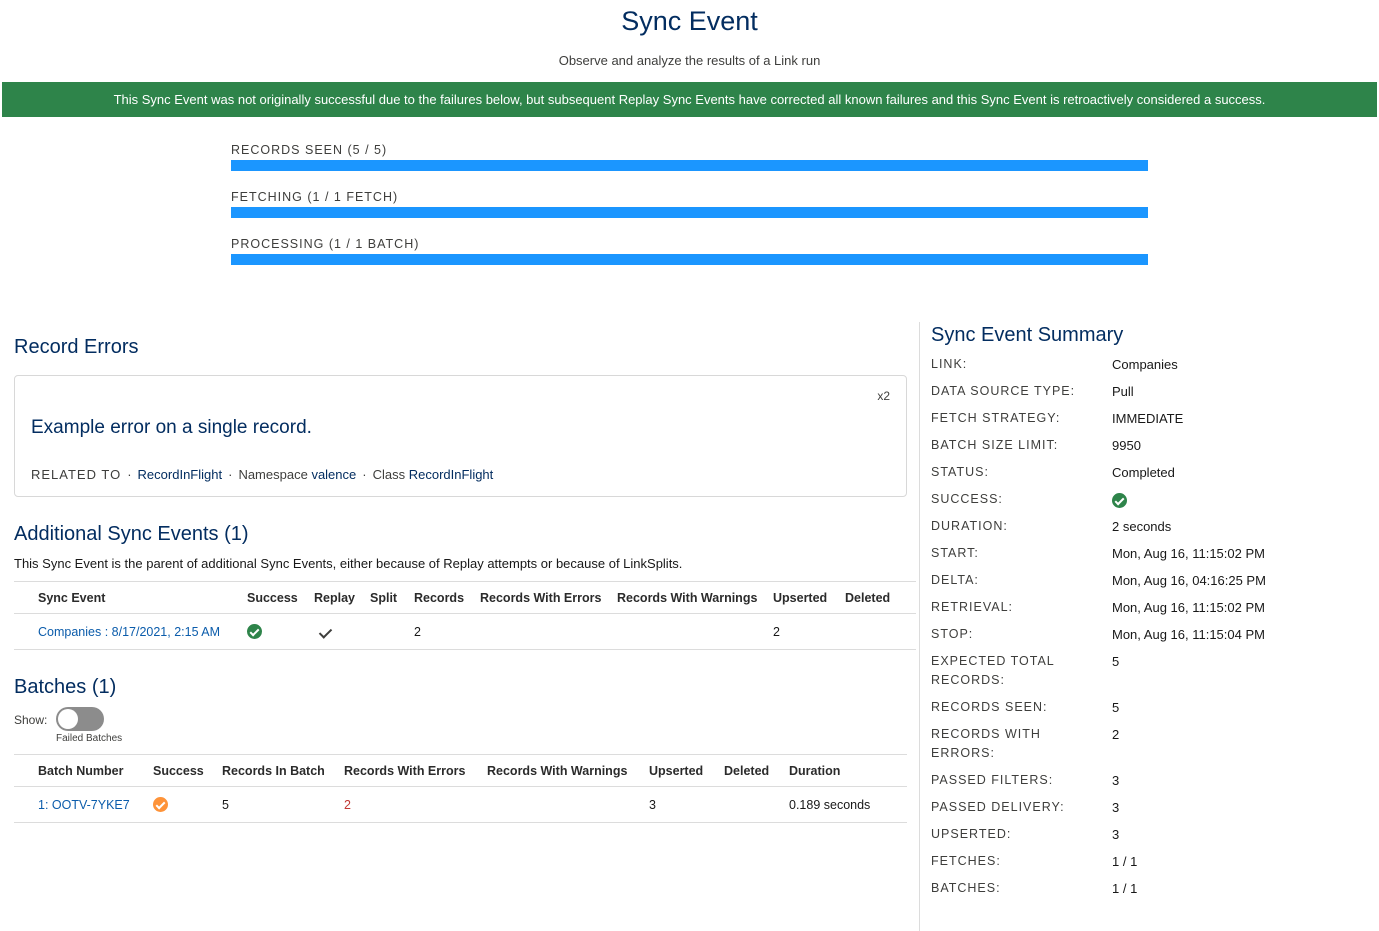 The width and height of the screenshot is (1379, 931). I want to click on summary-key: BATCHES:, so click(966, 888).